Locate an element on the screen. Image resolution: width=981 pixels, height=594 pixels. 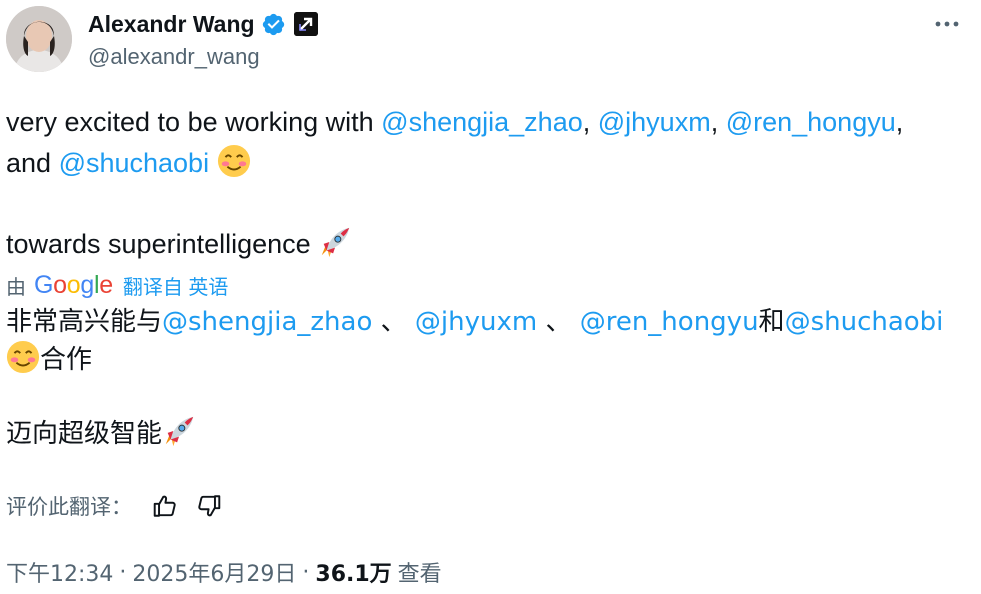
translated-text-segment: 迈向超级智能 is located at coordinates (84, 434).